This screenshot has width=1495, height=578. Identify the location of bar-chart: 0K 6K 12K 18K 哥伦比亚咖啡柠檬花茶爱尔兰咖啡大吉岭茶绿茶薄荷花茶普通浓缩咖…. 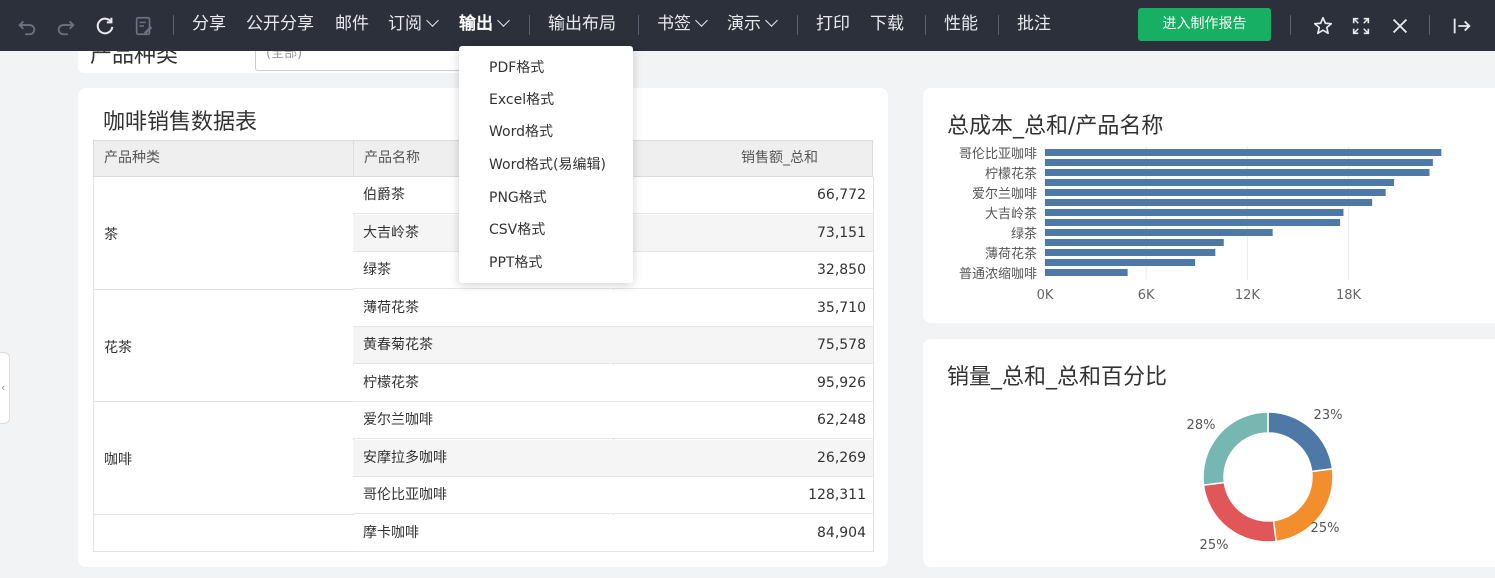
(1200, 224).